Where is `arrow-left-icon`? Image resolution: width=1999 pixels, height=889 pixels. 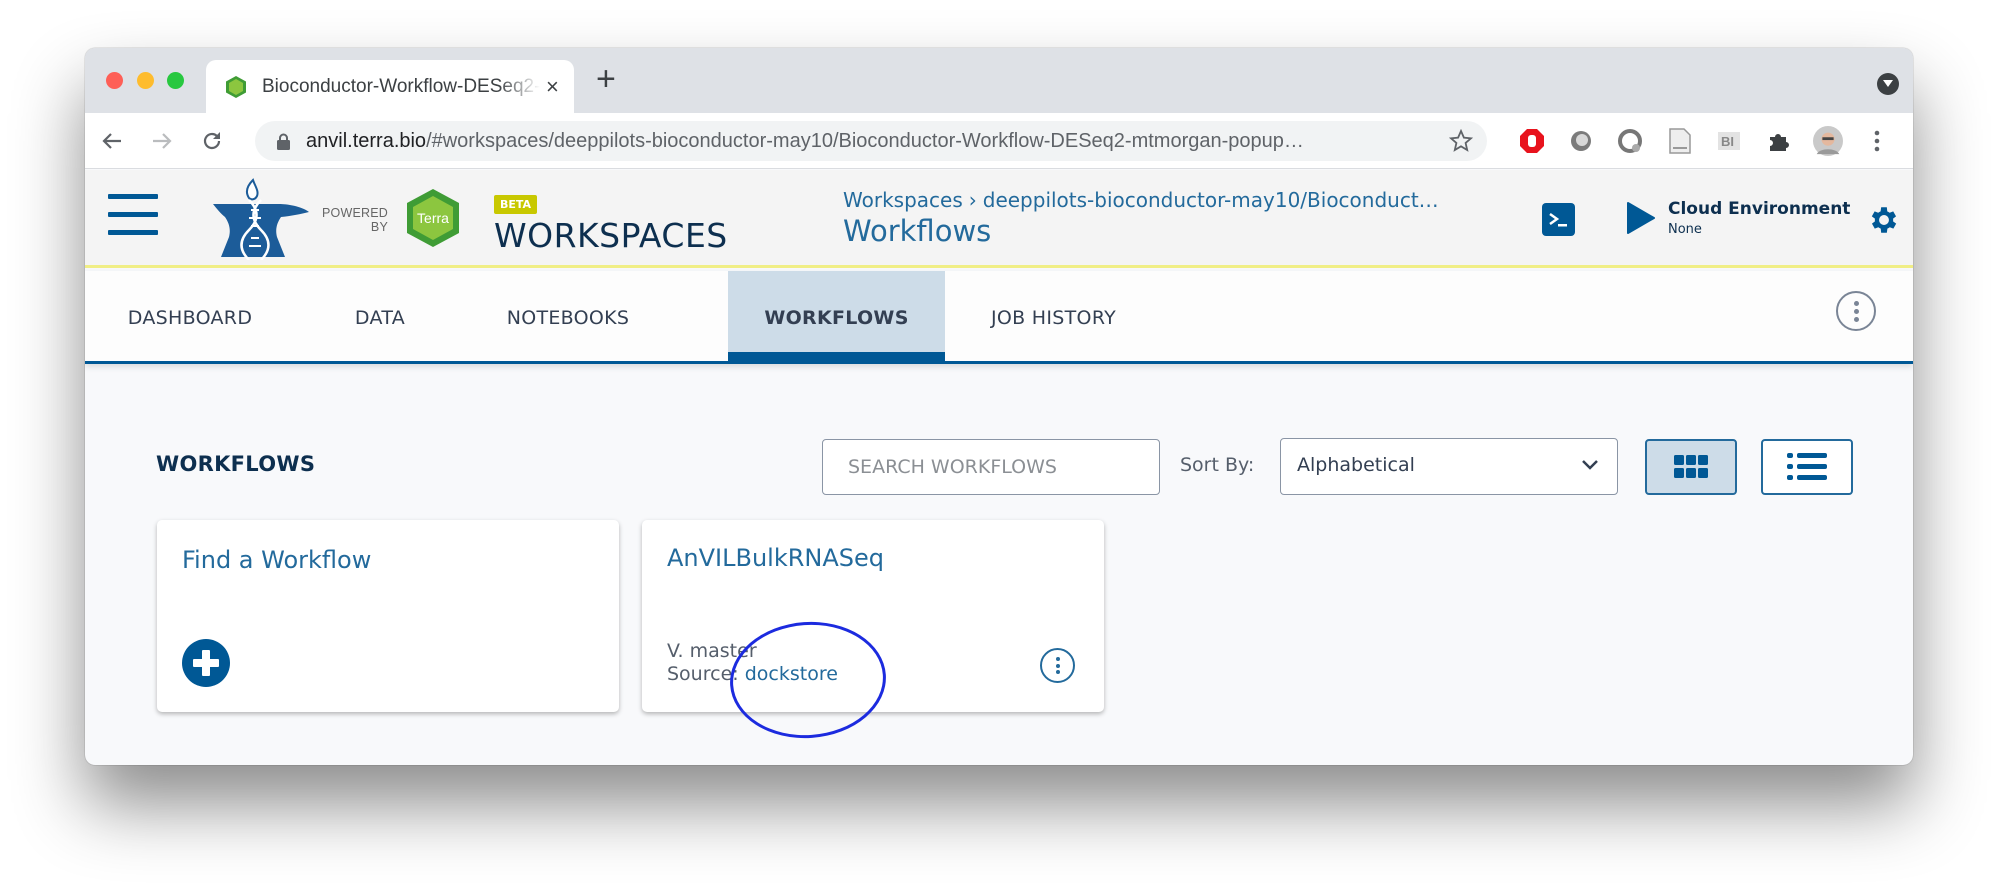 arrow-left-icon is located at coordinates (111, 141).